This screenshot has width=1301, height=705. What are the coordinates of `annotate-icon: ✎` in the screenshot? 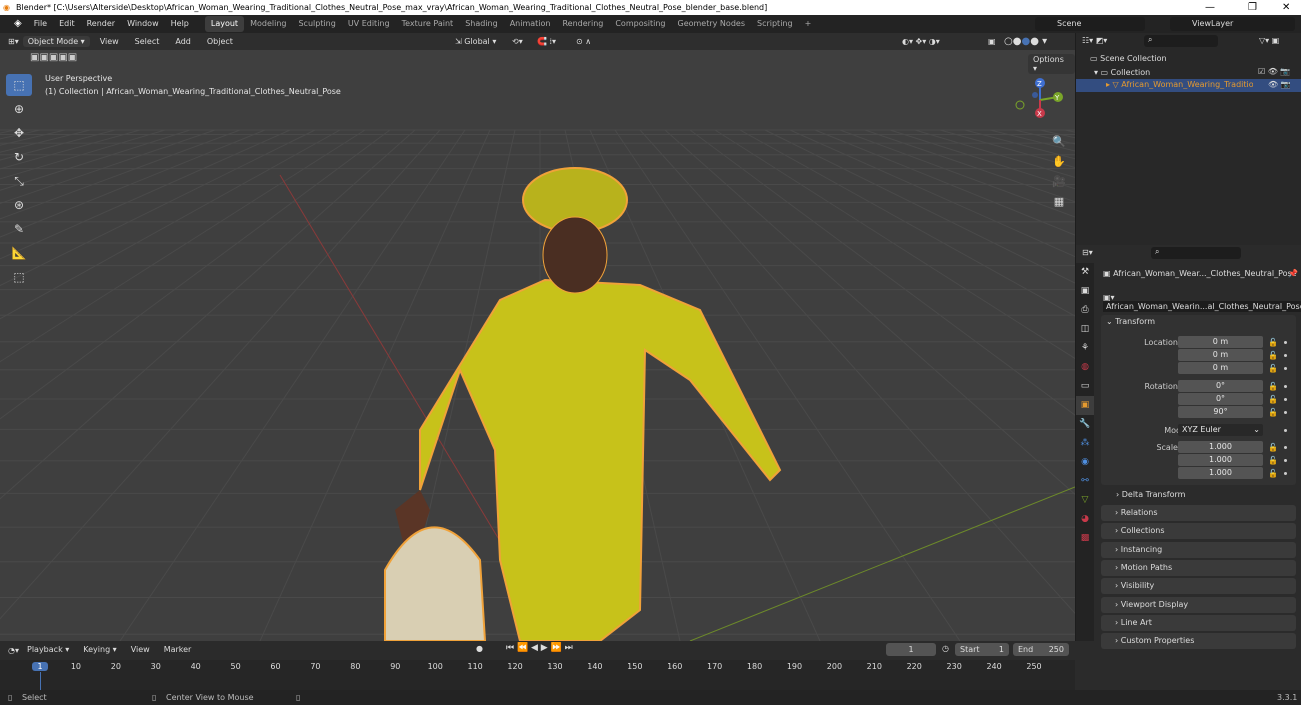 It's located at (19, 229).